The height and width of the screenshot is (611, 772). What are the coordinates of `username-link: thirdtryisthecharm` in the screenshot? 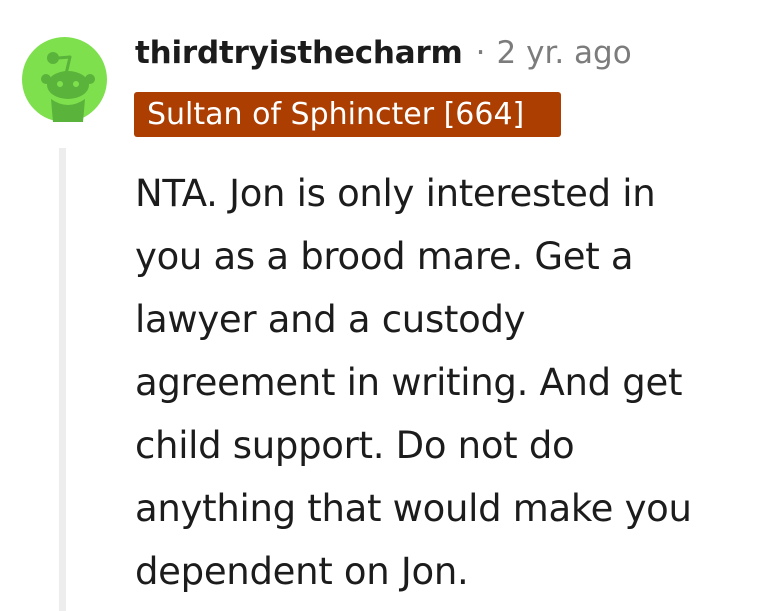 It's located at (299, 53).